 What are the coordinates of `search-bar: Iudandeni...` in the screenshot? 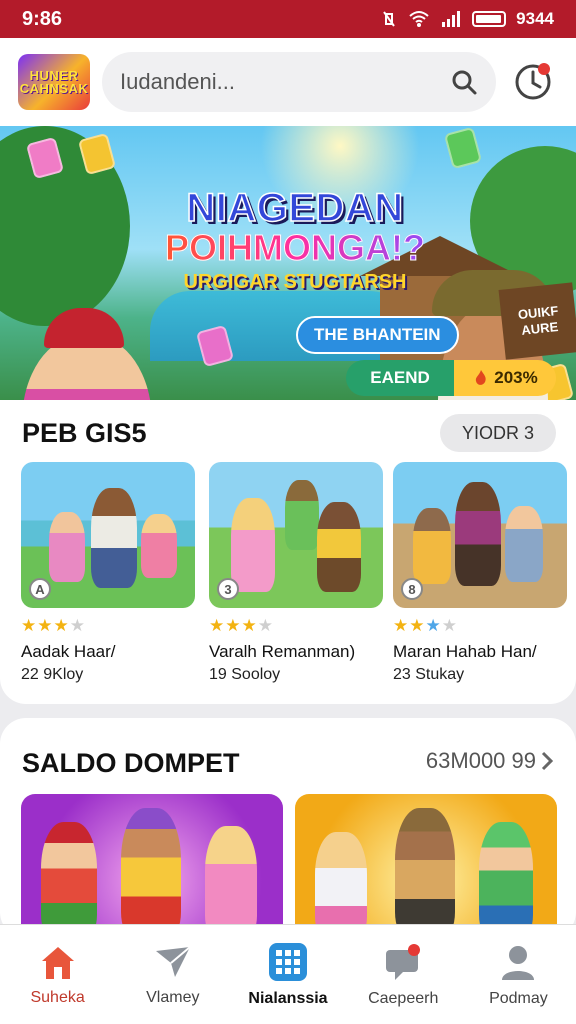 It's located at (299, 82).